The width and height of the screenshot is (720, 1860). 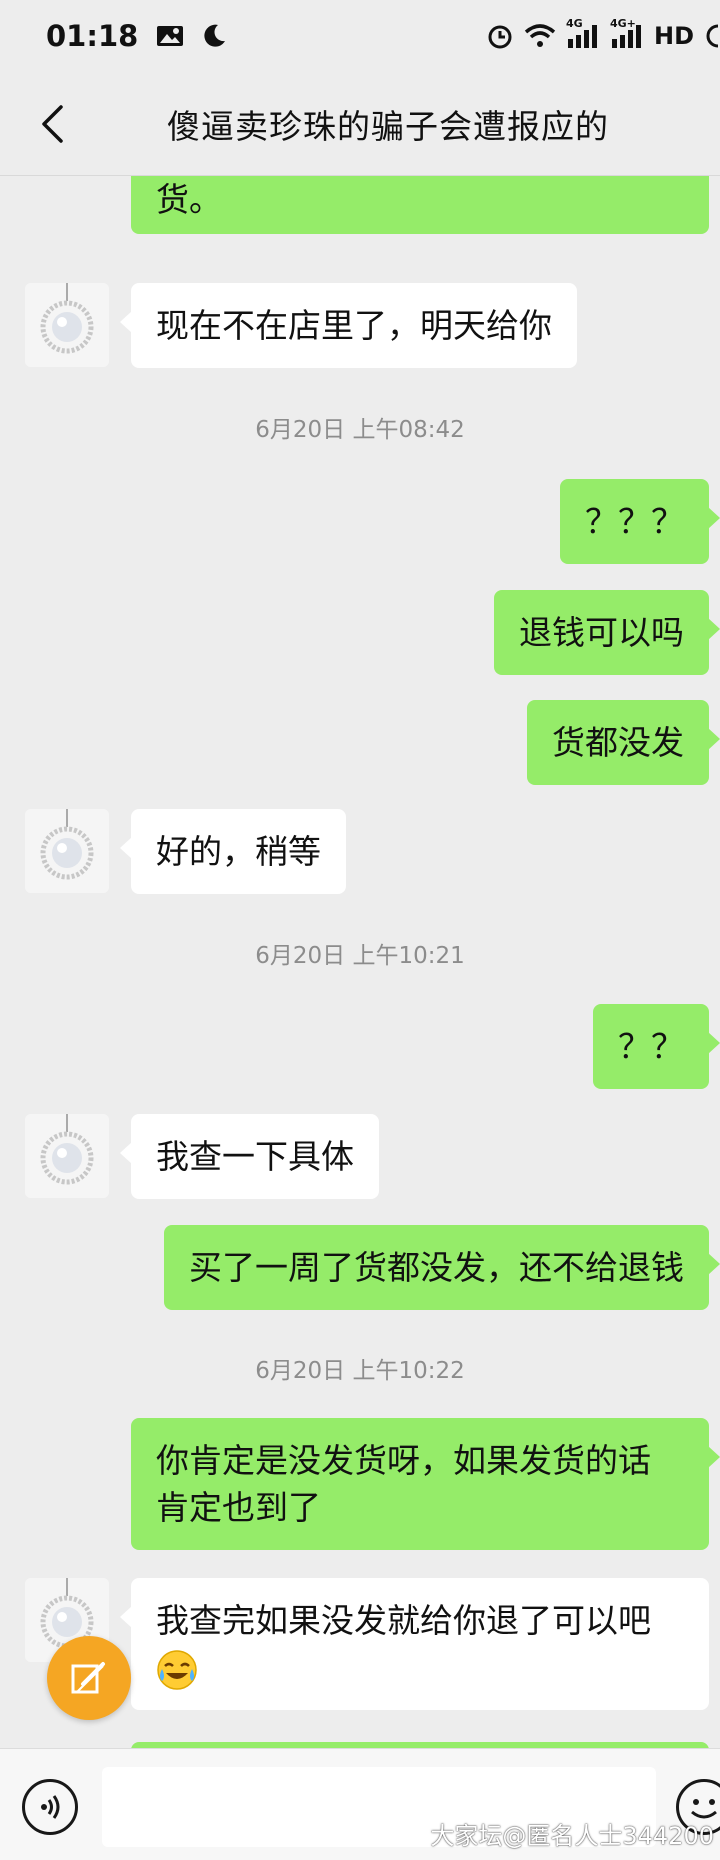 What do you see at coordinates (574, 23) in the screenshot?
I see `network-label-1: 4G` at bounding box center [574, 23].